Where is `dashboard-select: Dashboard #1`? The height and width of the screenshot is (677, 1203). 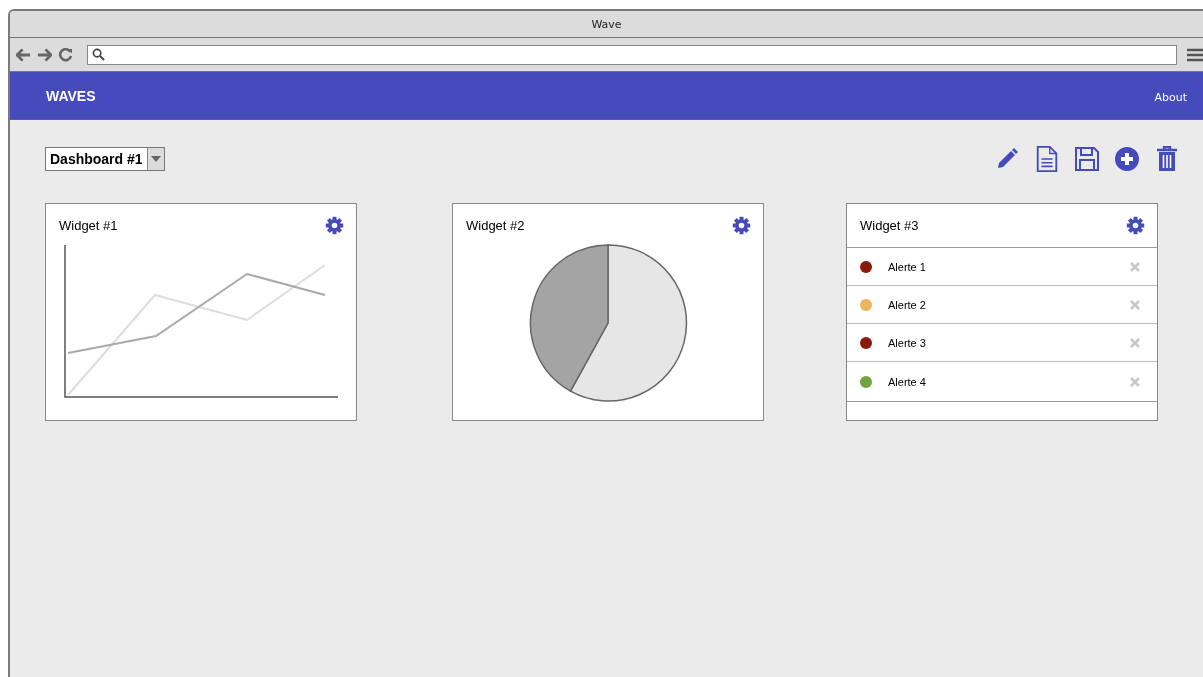
dashboard-select: Dashboard #1 is located at coordinates (105, 159).